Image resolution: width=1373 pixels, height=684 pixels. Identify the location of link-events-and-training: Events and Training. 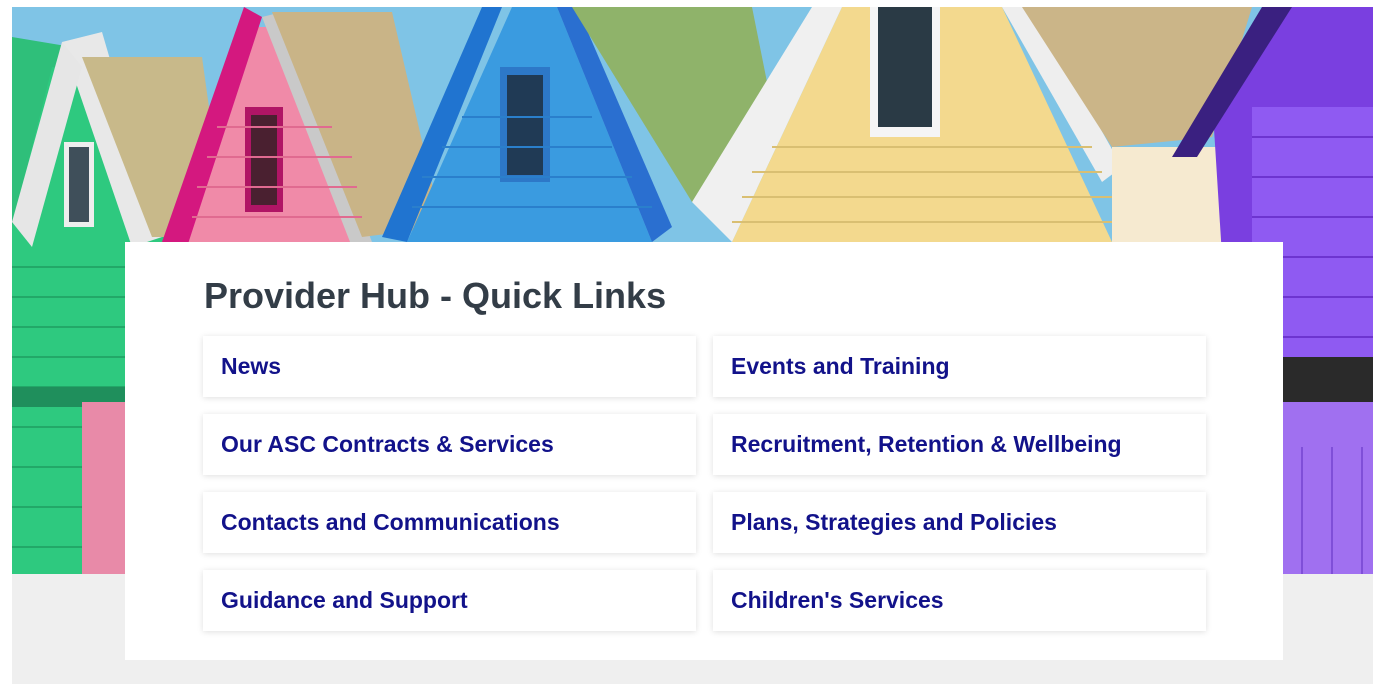
(959, 366).